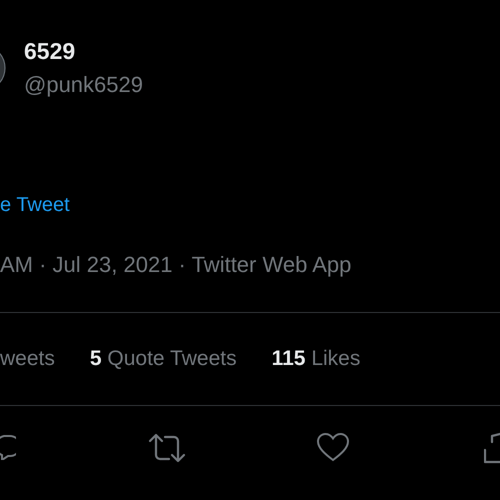  I want to click on translate-link: e Tweet, so click(35, 205).